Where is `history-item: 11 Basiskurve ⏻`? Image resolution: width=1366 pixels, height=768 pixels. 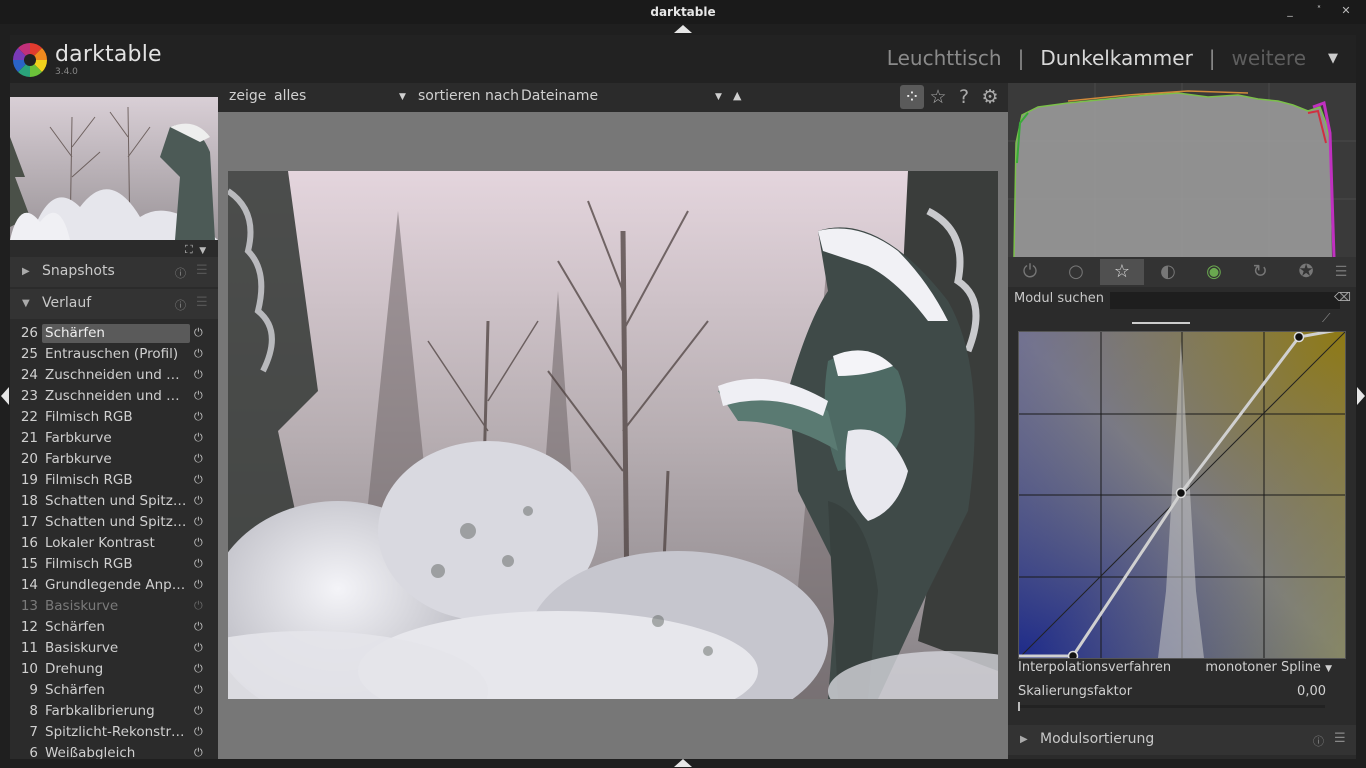 history-item: 11 Basiskurve ⏻ is located at coordinates (114, 648).